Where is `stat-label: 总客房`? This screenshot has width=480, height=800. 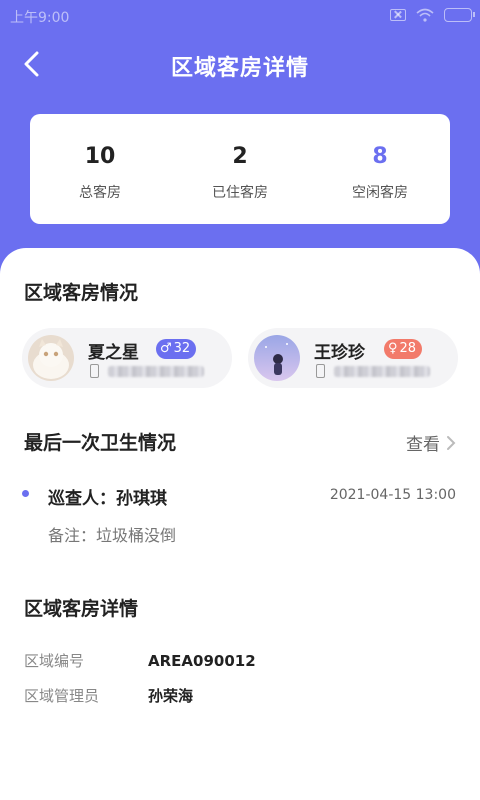 stat-label: 总客房 is located at coordinates (100, 193).